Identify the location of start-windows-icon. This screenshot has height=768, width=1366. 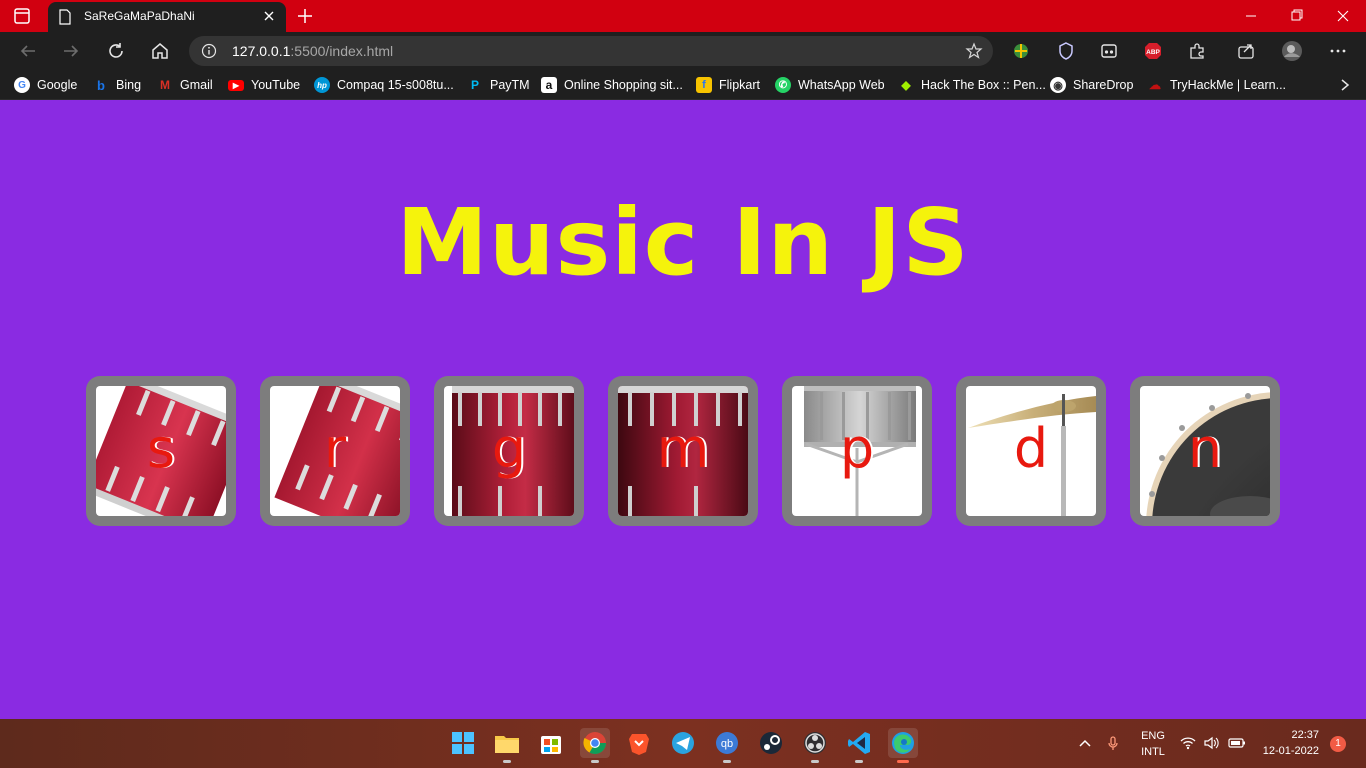
(463, 743).